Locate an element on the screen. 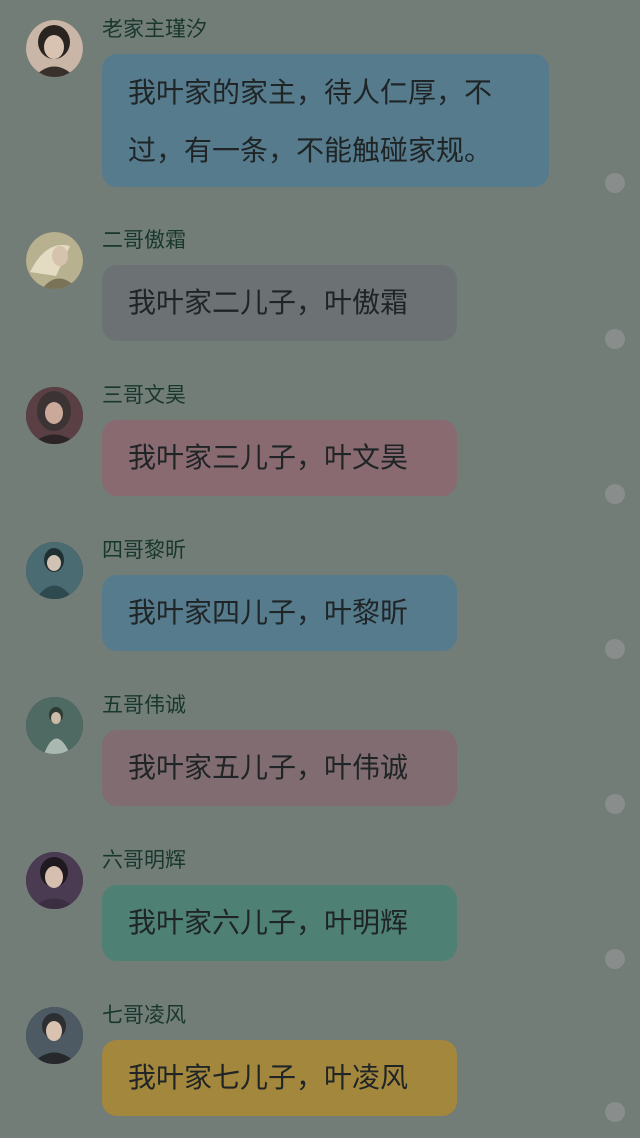 This screenshot has width=640, height=1138. sender-name: 二哥傲霜 is located at coordinates (144, 240).